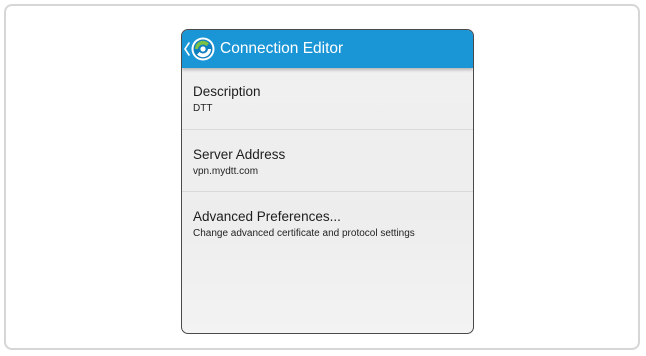  I want to click on preference-title: Description, so click(227, 91).